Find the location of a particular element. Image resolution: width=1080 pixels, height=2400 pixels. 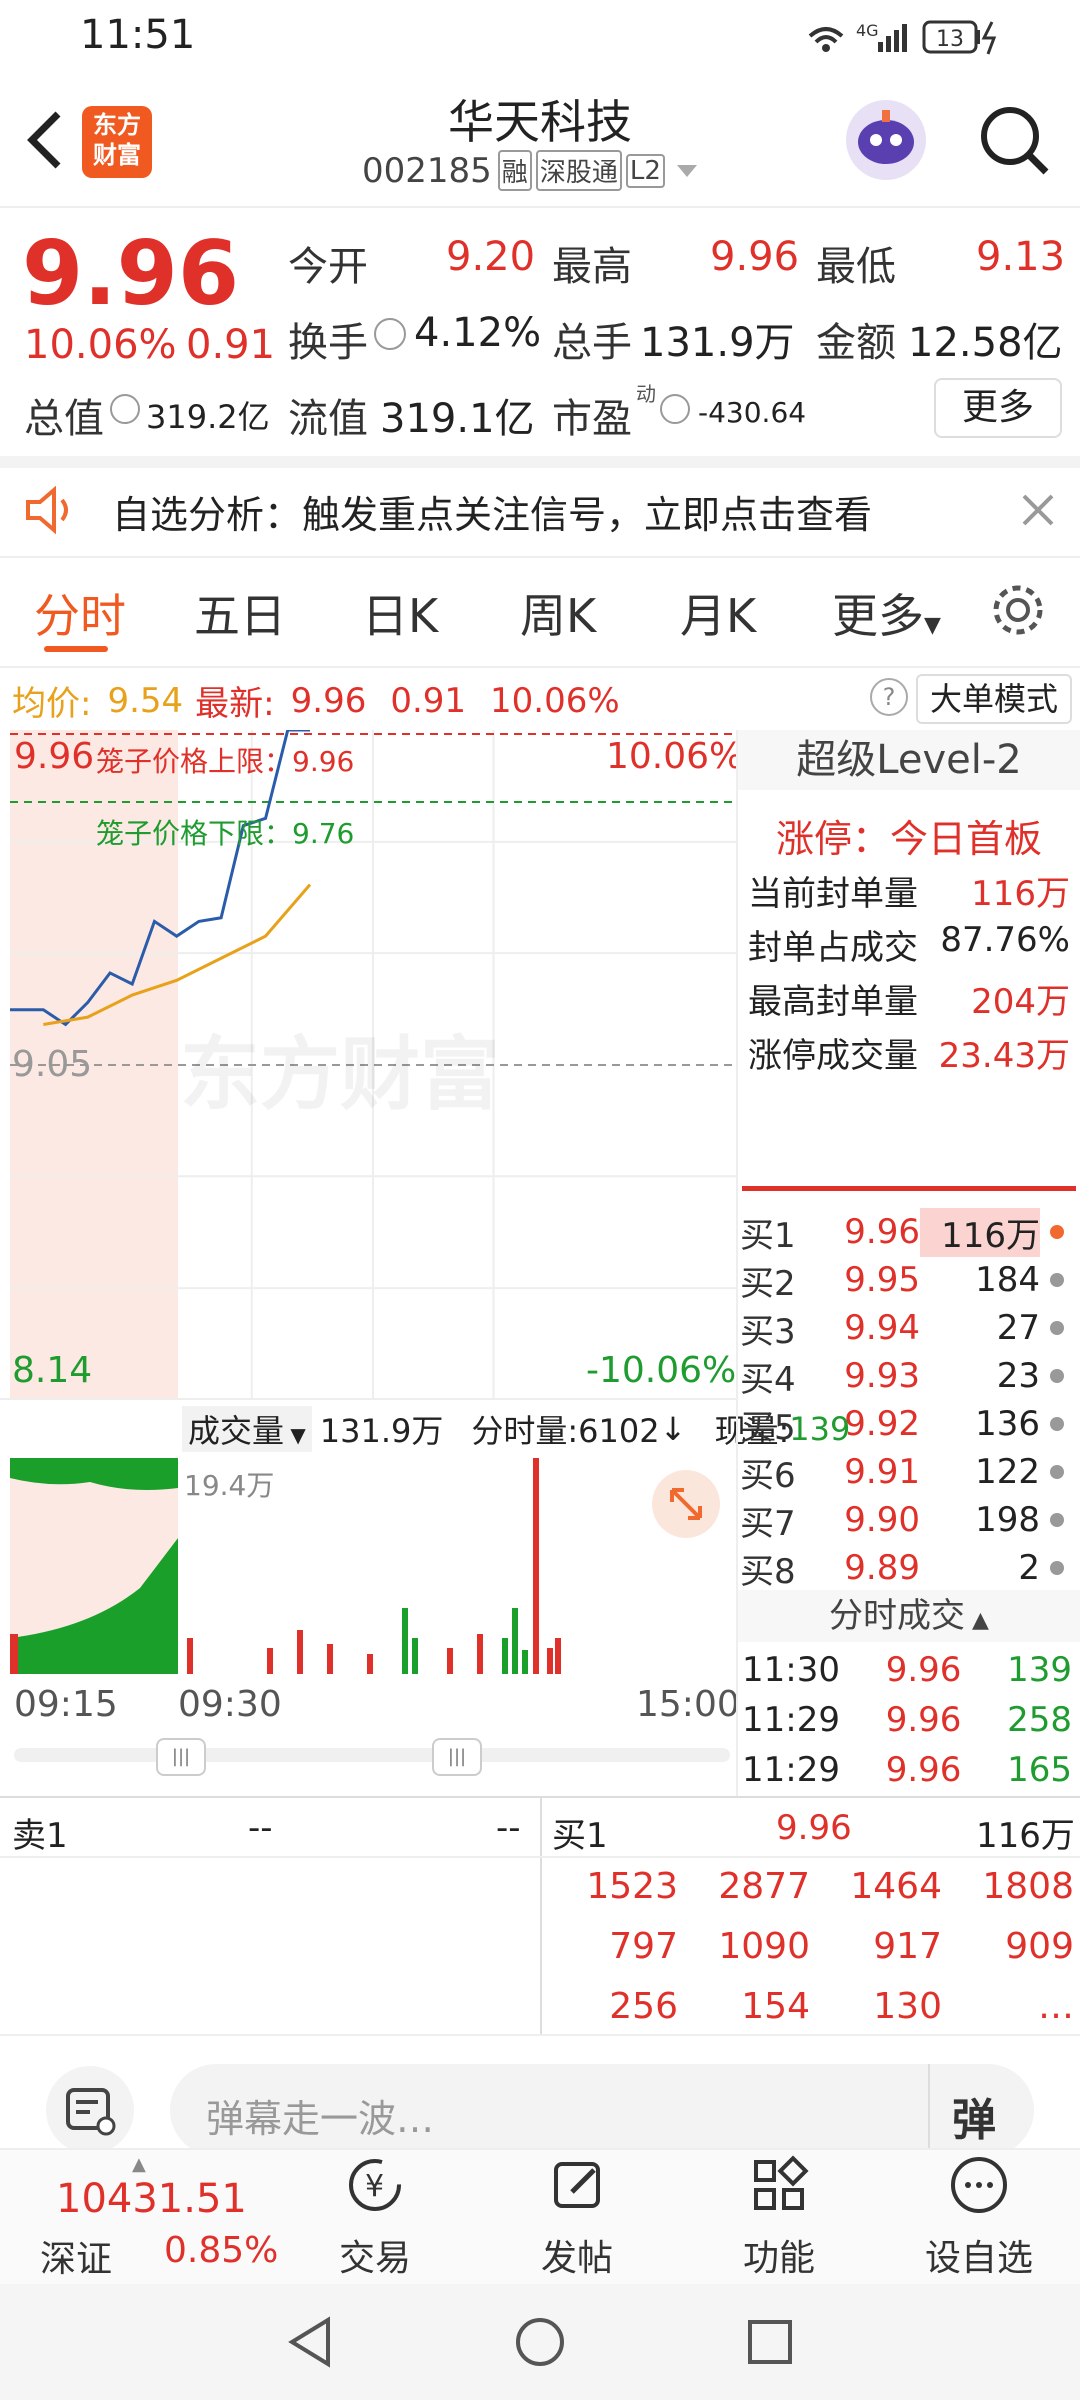

orderbook-row: 买7 9.90 198 is located at coordinates (905, 1520).